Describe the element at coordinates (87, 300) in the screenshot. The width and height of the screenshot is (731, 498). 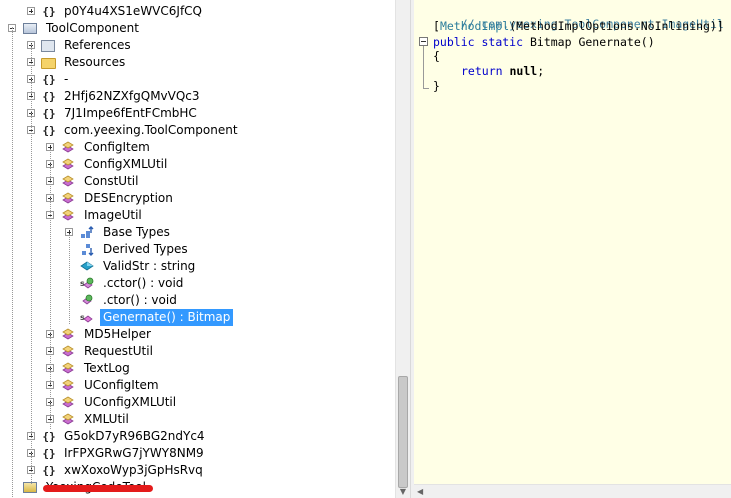
I see `method-icon` at that location.